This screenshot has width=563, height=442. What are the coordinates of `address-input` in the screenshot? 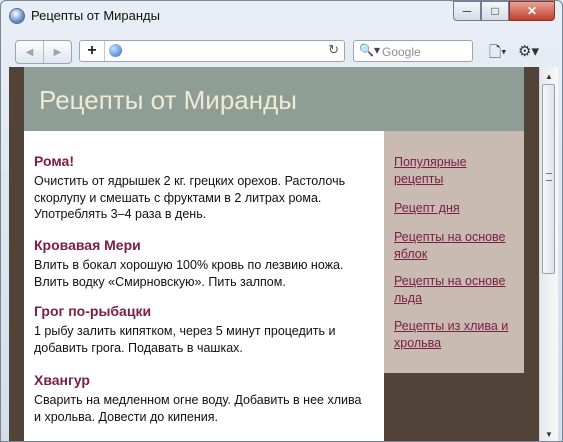 It's located at (228, 51).